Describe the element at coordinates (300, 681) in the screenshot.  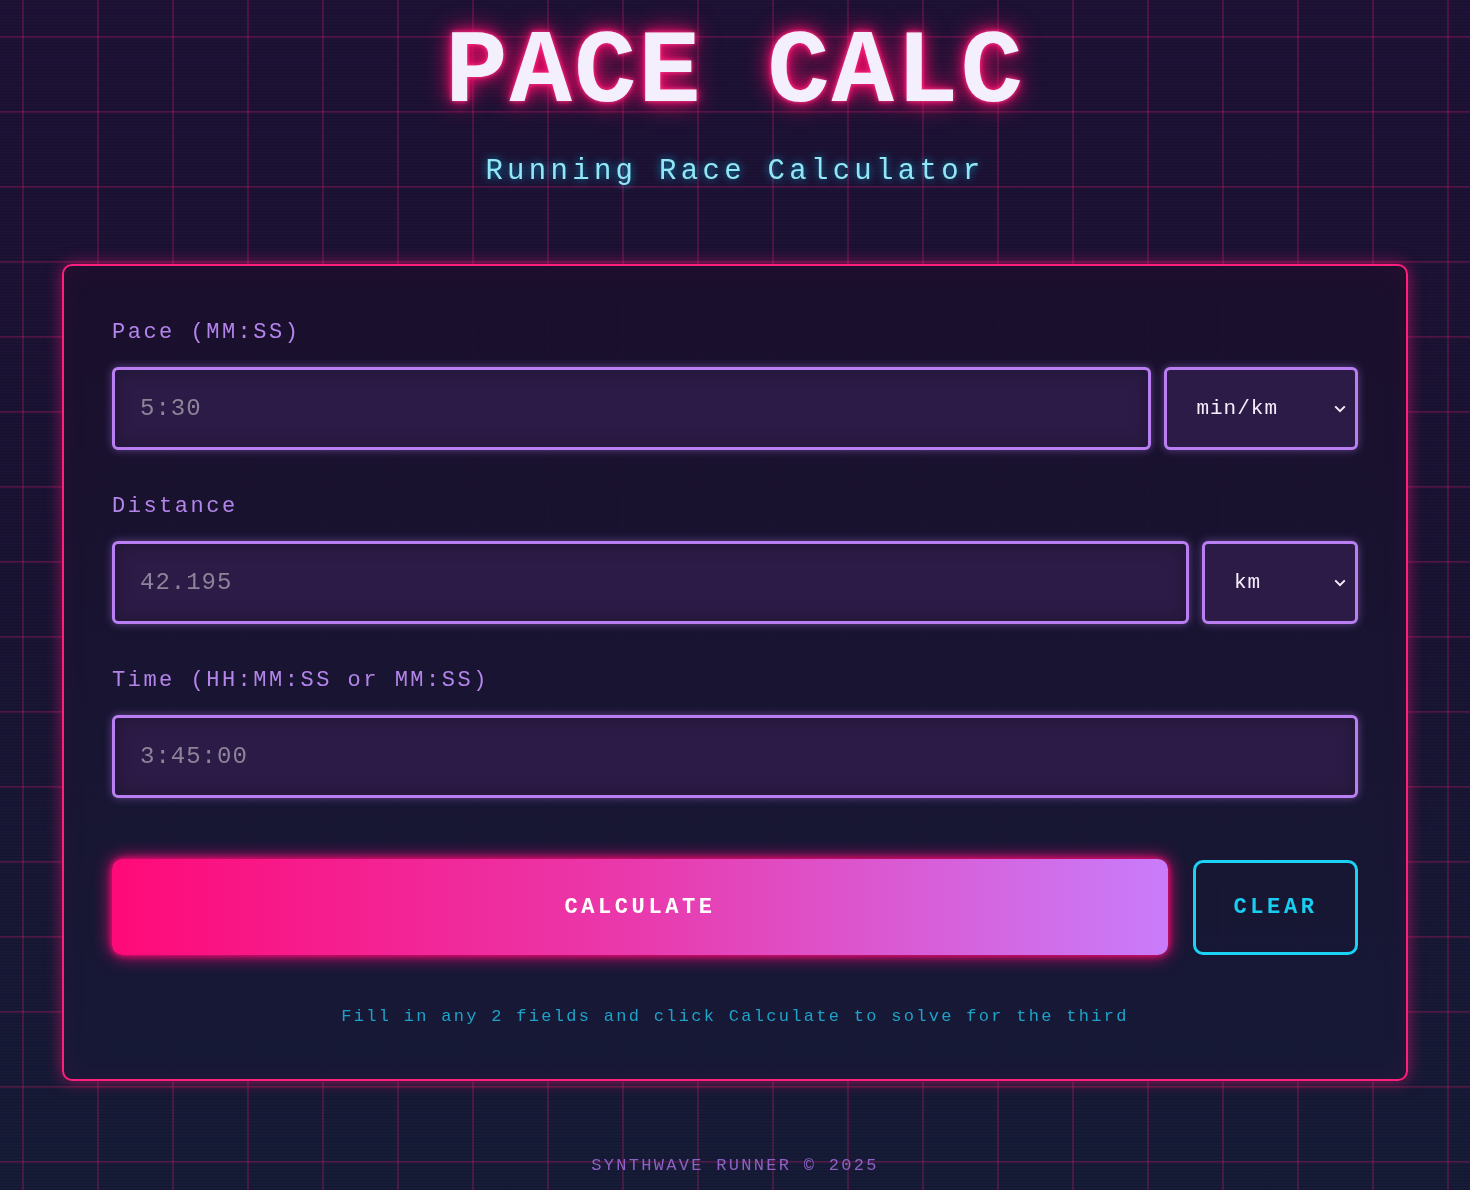
I see `field-label: Time (HH:MM:SS or MM:SS)` at that location.